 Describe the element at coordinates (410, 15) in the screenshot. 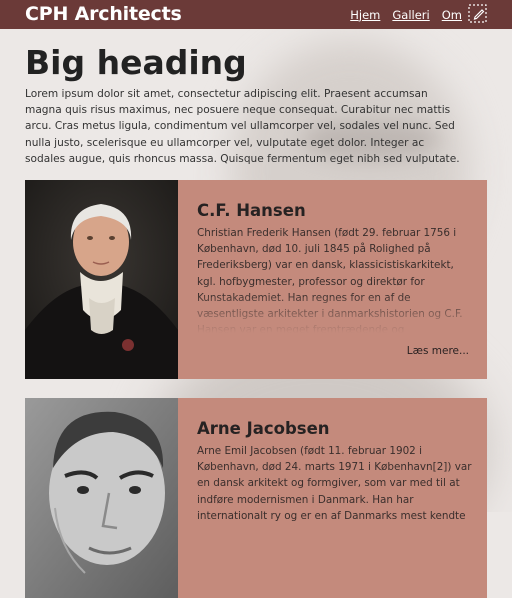

I see `nav-link-galleri: Galleri` at that location.